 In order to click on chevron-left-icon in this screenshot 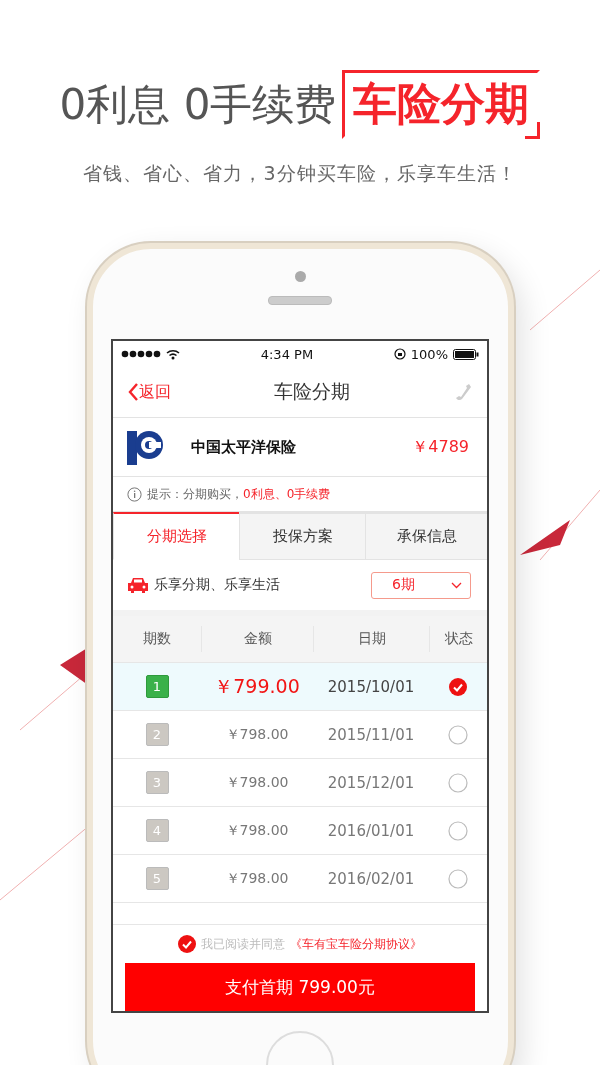, I will do `click(133, 392)`.